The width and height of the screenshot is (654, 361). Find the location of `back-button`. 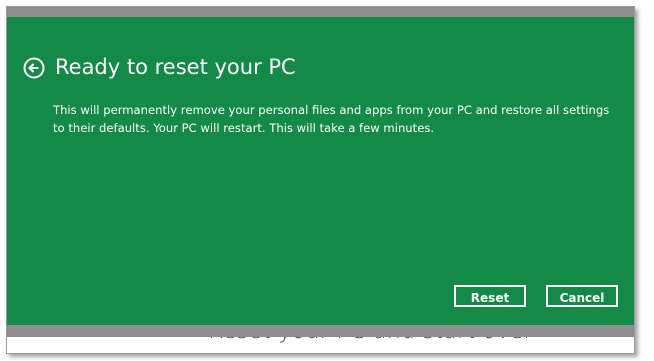

back-button is located at coordinates (34, 68).